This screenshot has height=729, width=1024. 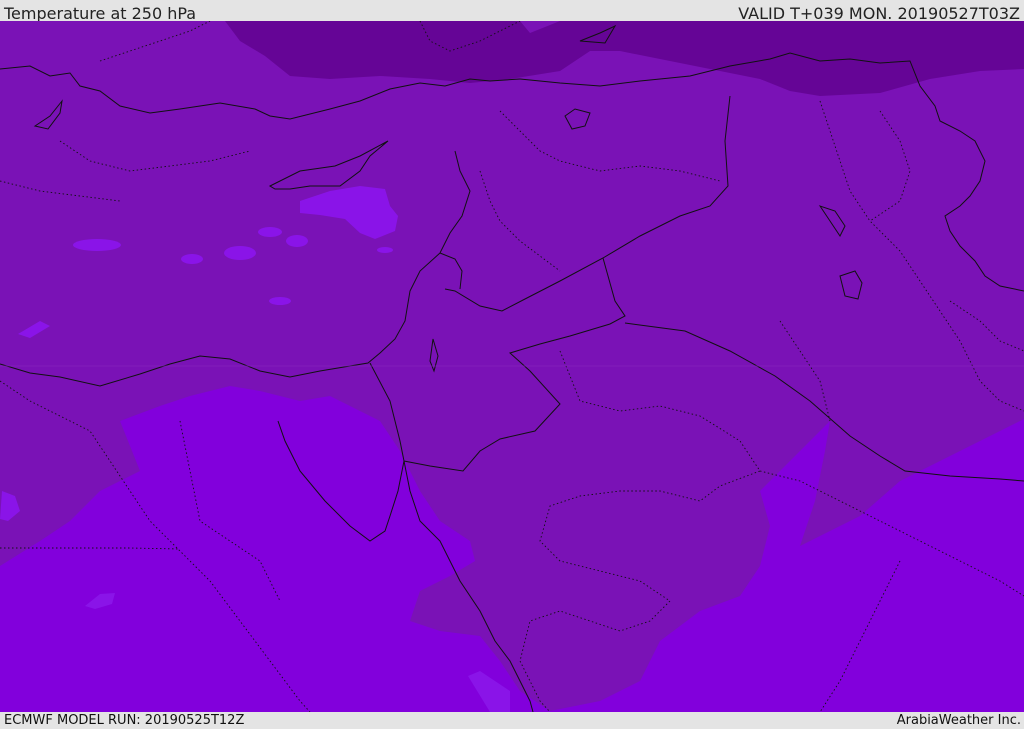 I want to click on model-run-label: ECMWF MODEL RUN: 20190525T12Z, so click(x=124, y=720).